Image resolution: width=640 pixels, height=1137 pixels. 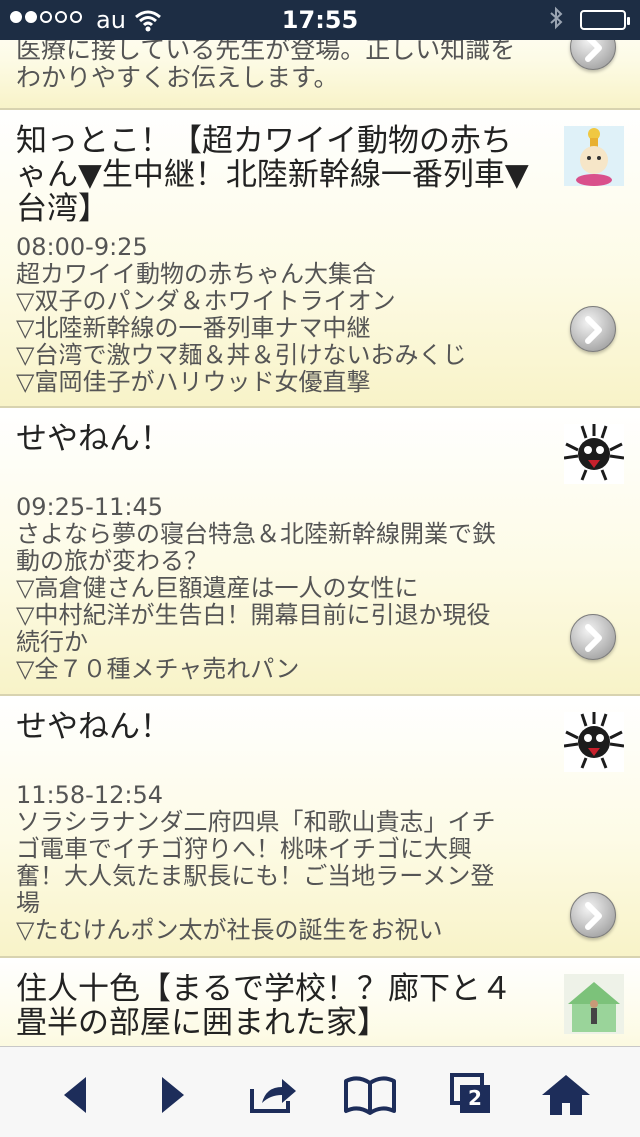 What do you see at coordinates (82, 1095) in the screenshot?
I see `back-icon` at bounding box center [82, 1095].